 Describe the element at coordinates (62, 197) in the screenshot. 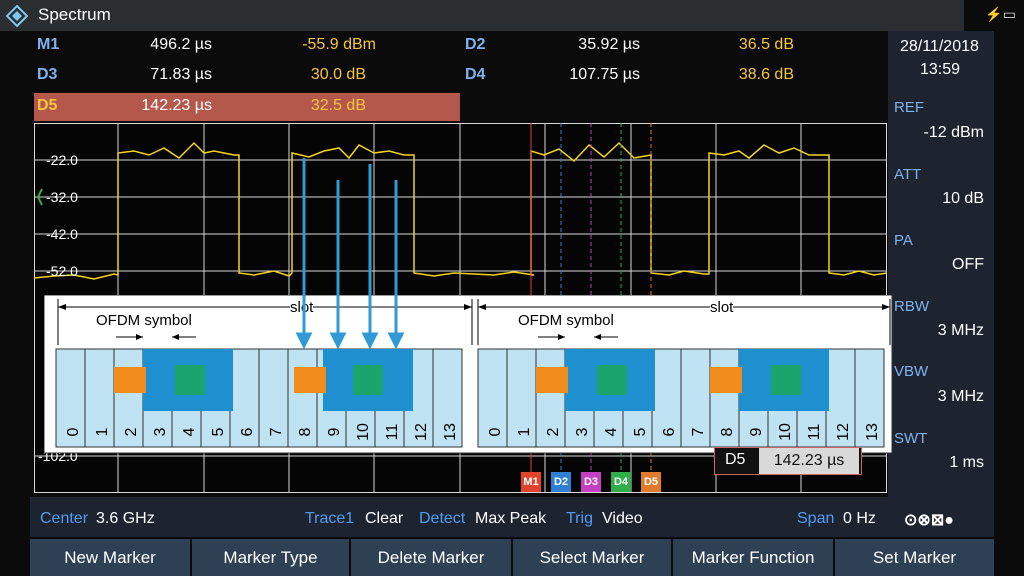

I see `y-label-2: -32.0` at that location.